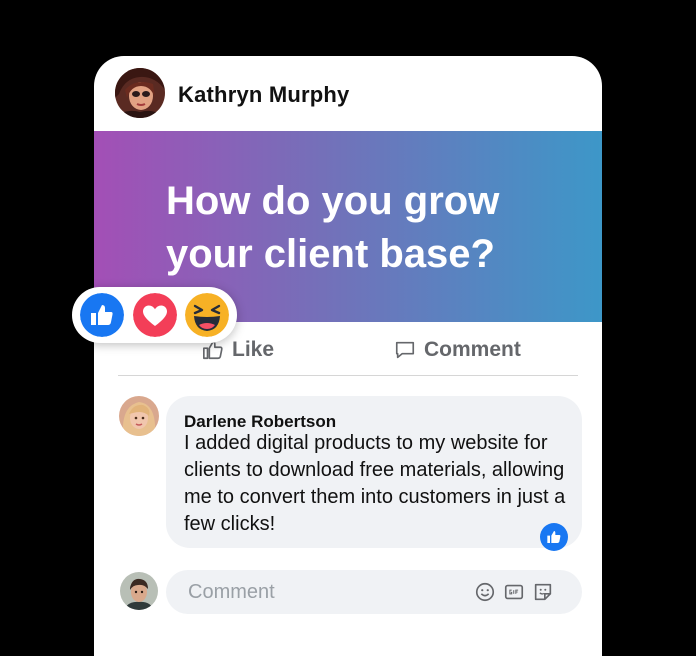 This screenshot has width=696, height=656. What do you see at coordinates (514, 592) in the screenshot?
I see `gif-icon` at bounding box center [514, 592].